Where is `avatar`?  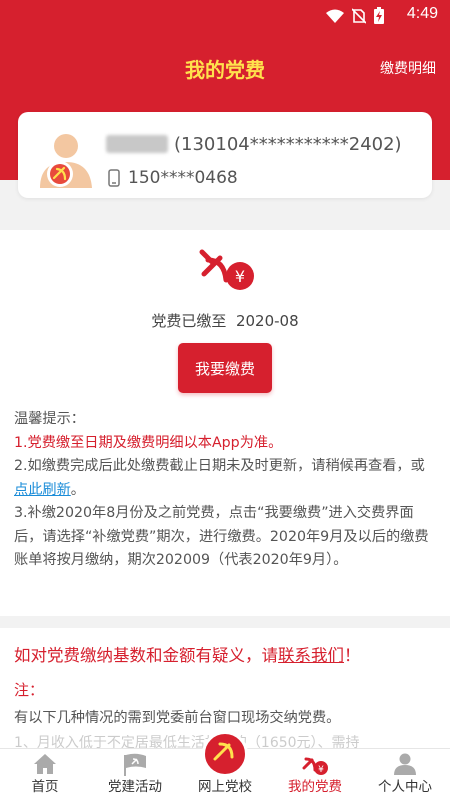 avatar is located at coordinates (66, 161).